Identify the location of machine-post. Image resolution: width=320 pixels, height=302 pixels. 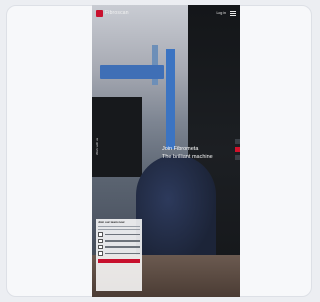
(170, 99).